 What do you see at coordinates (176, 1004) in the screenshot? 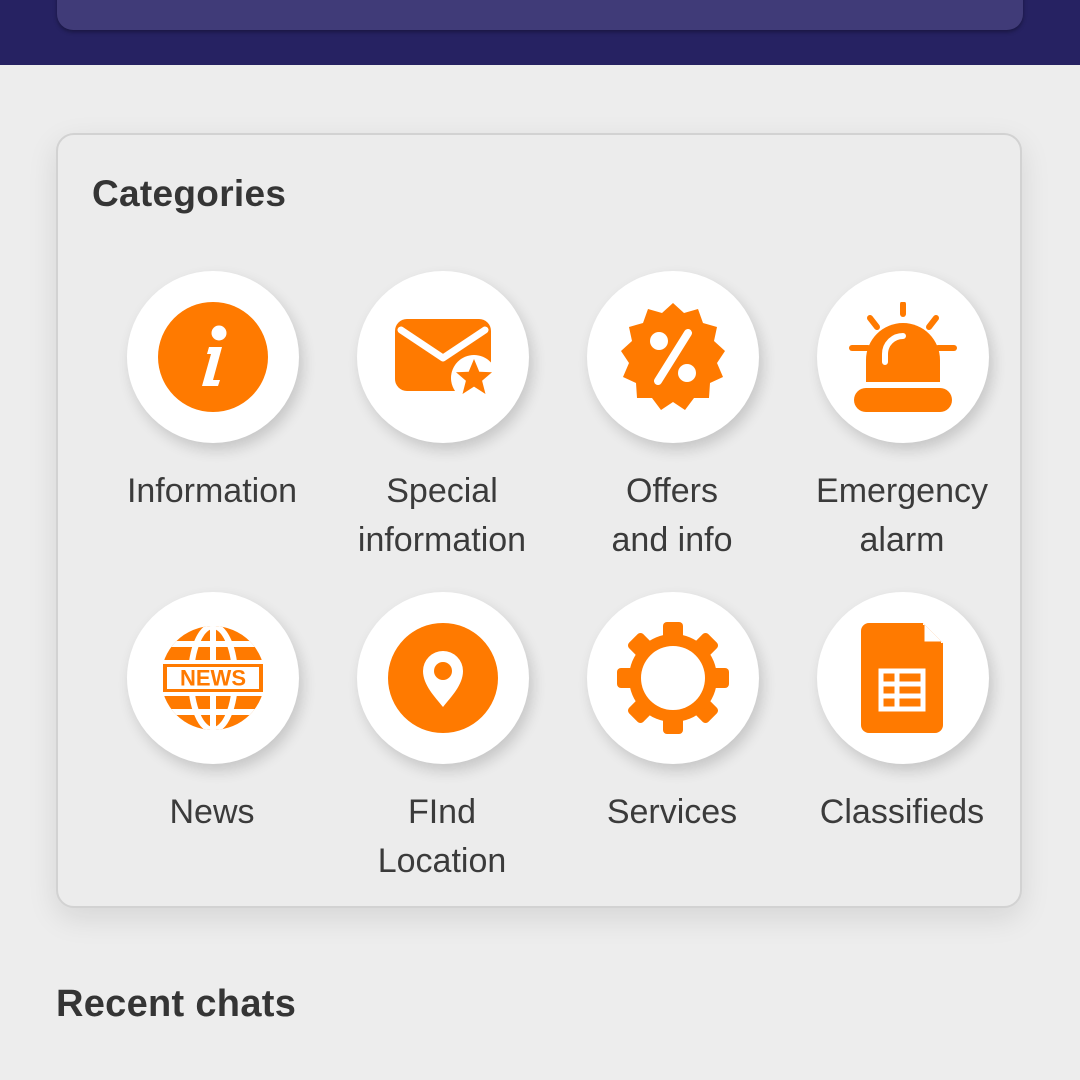
I see `recent-chats-title: Recent chats` at bounding box center [176, 1004].